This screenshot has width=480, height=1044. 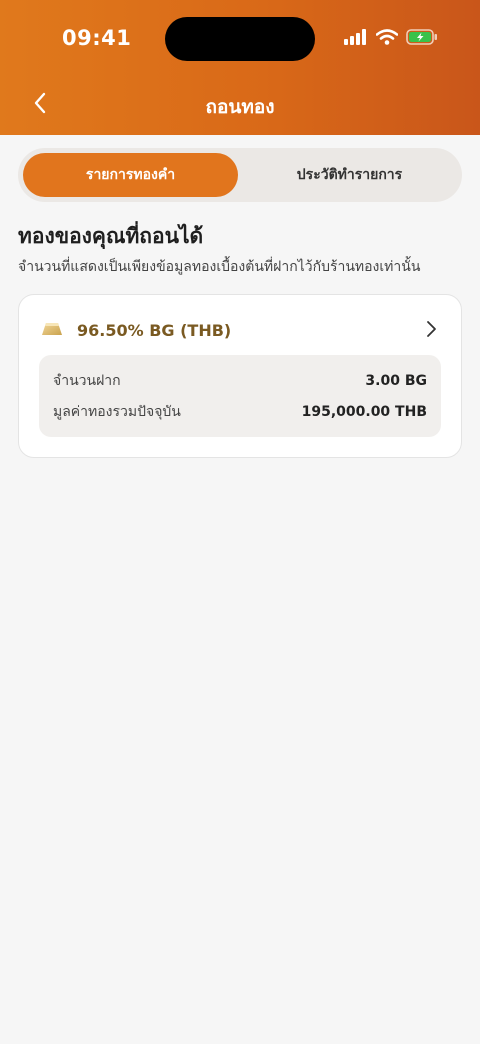 I want to click on nav-bar: ถอนทอง, so click(x=240, y=105).